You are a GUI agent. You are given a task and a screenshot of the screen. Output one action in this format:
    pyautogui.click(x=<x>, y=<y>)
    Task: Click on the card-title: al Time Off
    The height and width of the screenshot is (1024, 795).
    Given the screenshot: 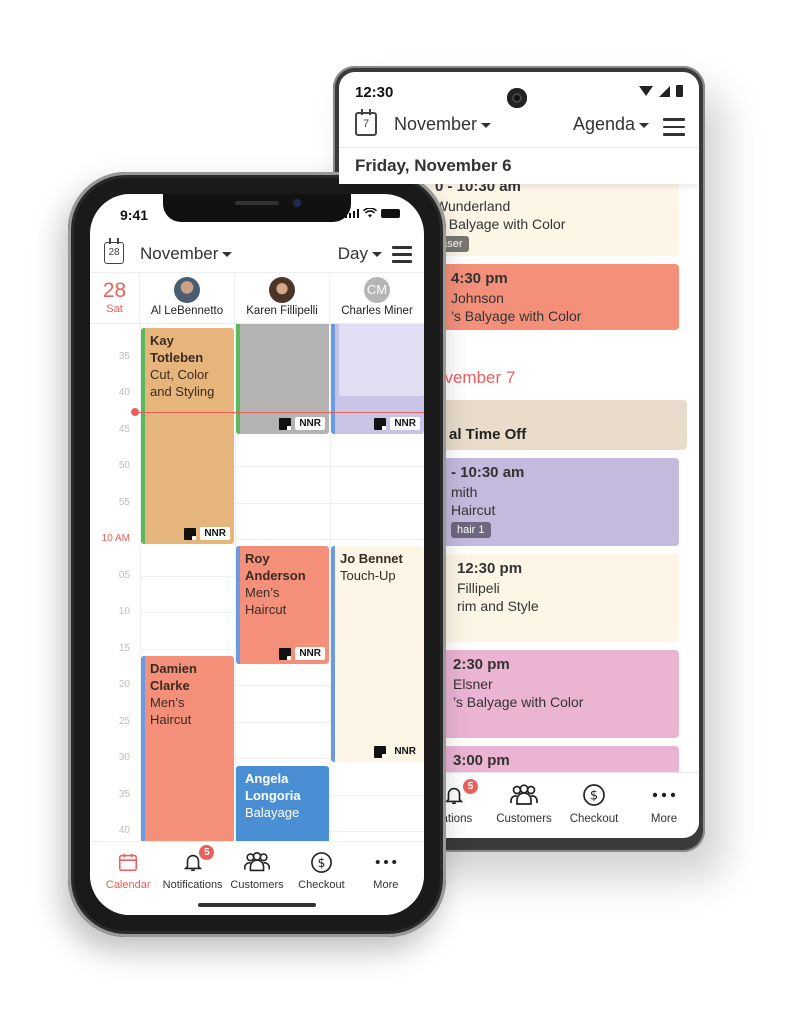 What is the action you would take?
    pyautogui.click(x=488, y=434)
    